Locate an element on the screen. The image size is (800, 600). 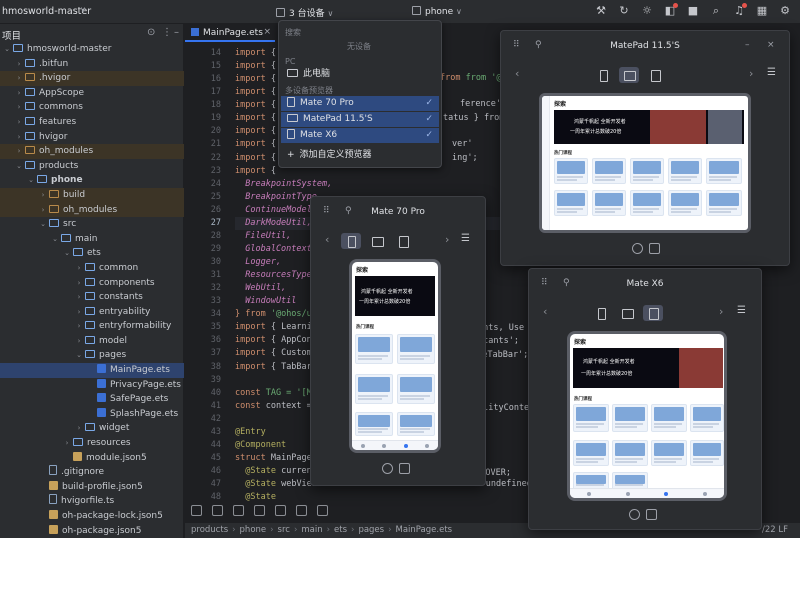
settings-icon: ⚙ is located at coordinates (785, 11).